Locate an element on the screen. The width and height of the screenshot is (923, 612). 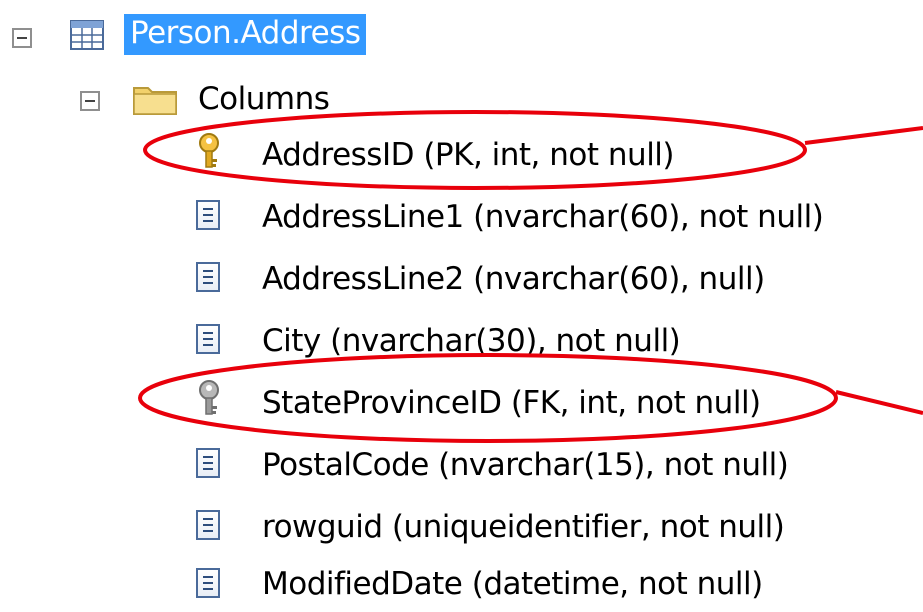
foreign-key-icon is located at coordinates (209, 397).